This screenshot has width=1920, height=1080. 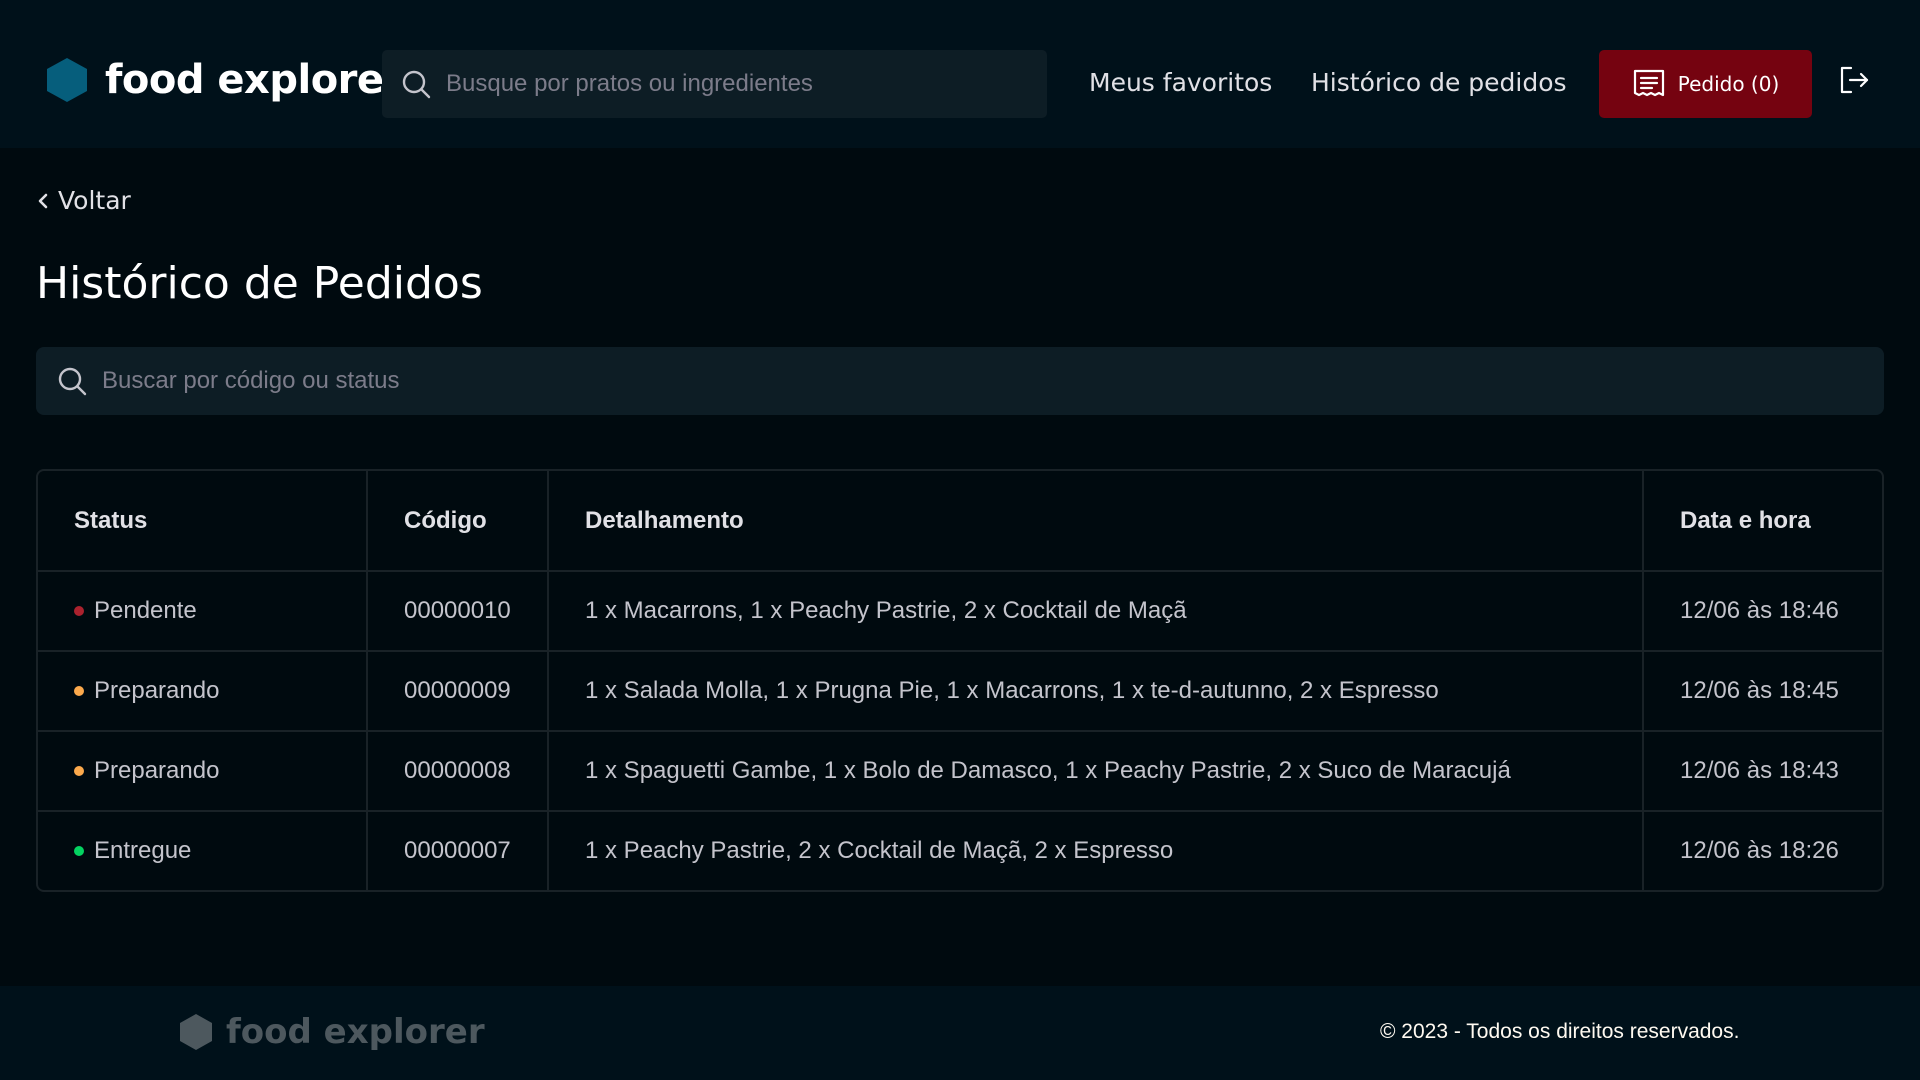 I want to click on status-cell: Pendente, so click(x=202, y=611).